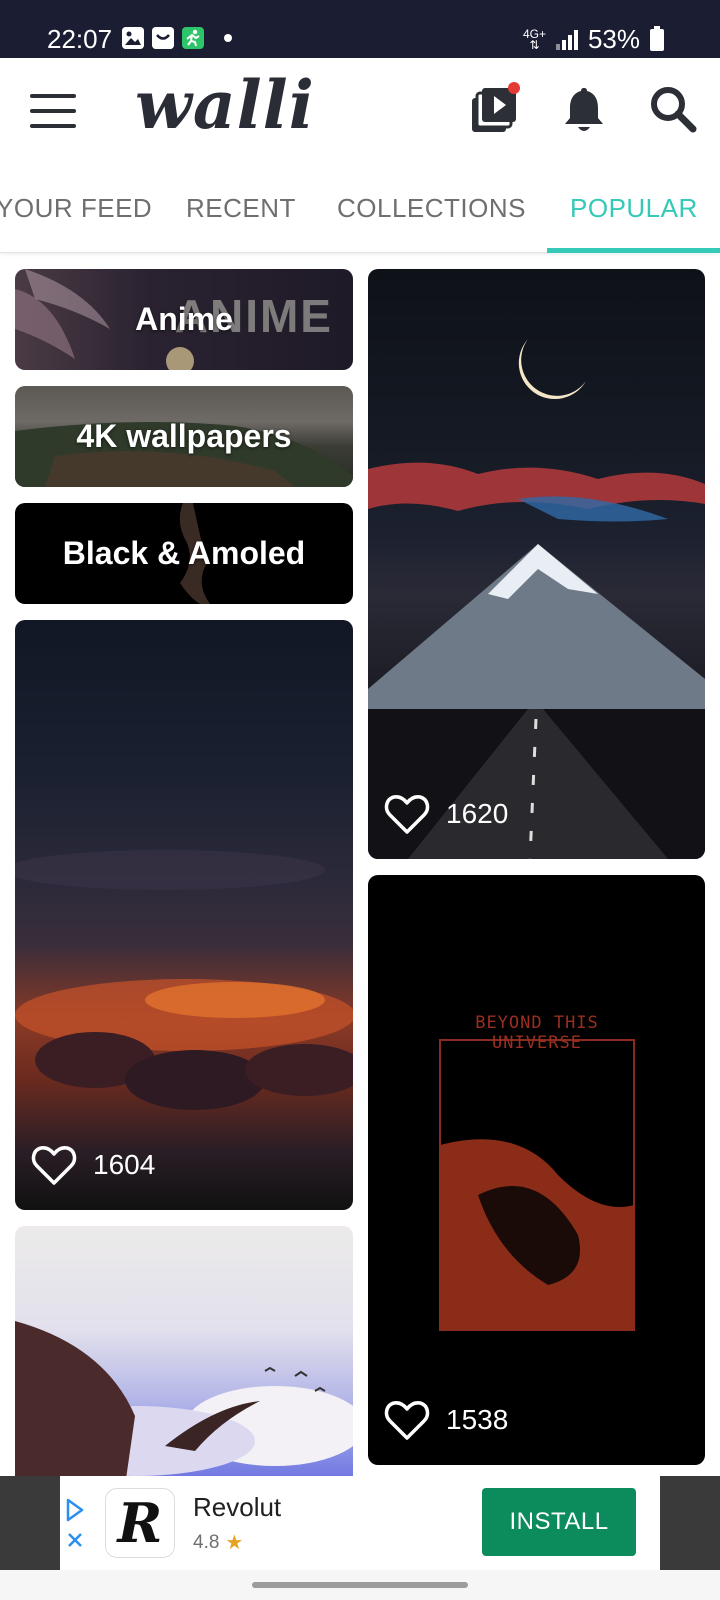 The height and width of the screenshot is (1600, 720). What do you see at coordinates (140, 1523) in the screenshot?
I see `ad-app-logo: R` at bounding box center [140, 1523].